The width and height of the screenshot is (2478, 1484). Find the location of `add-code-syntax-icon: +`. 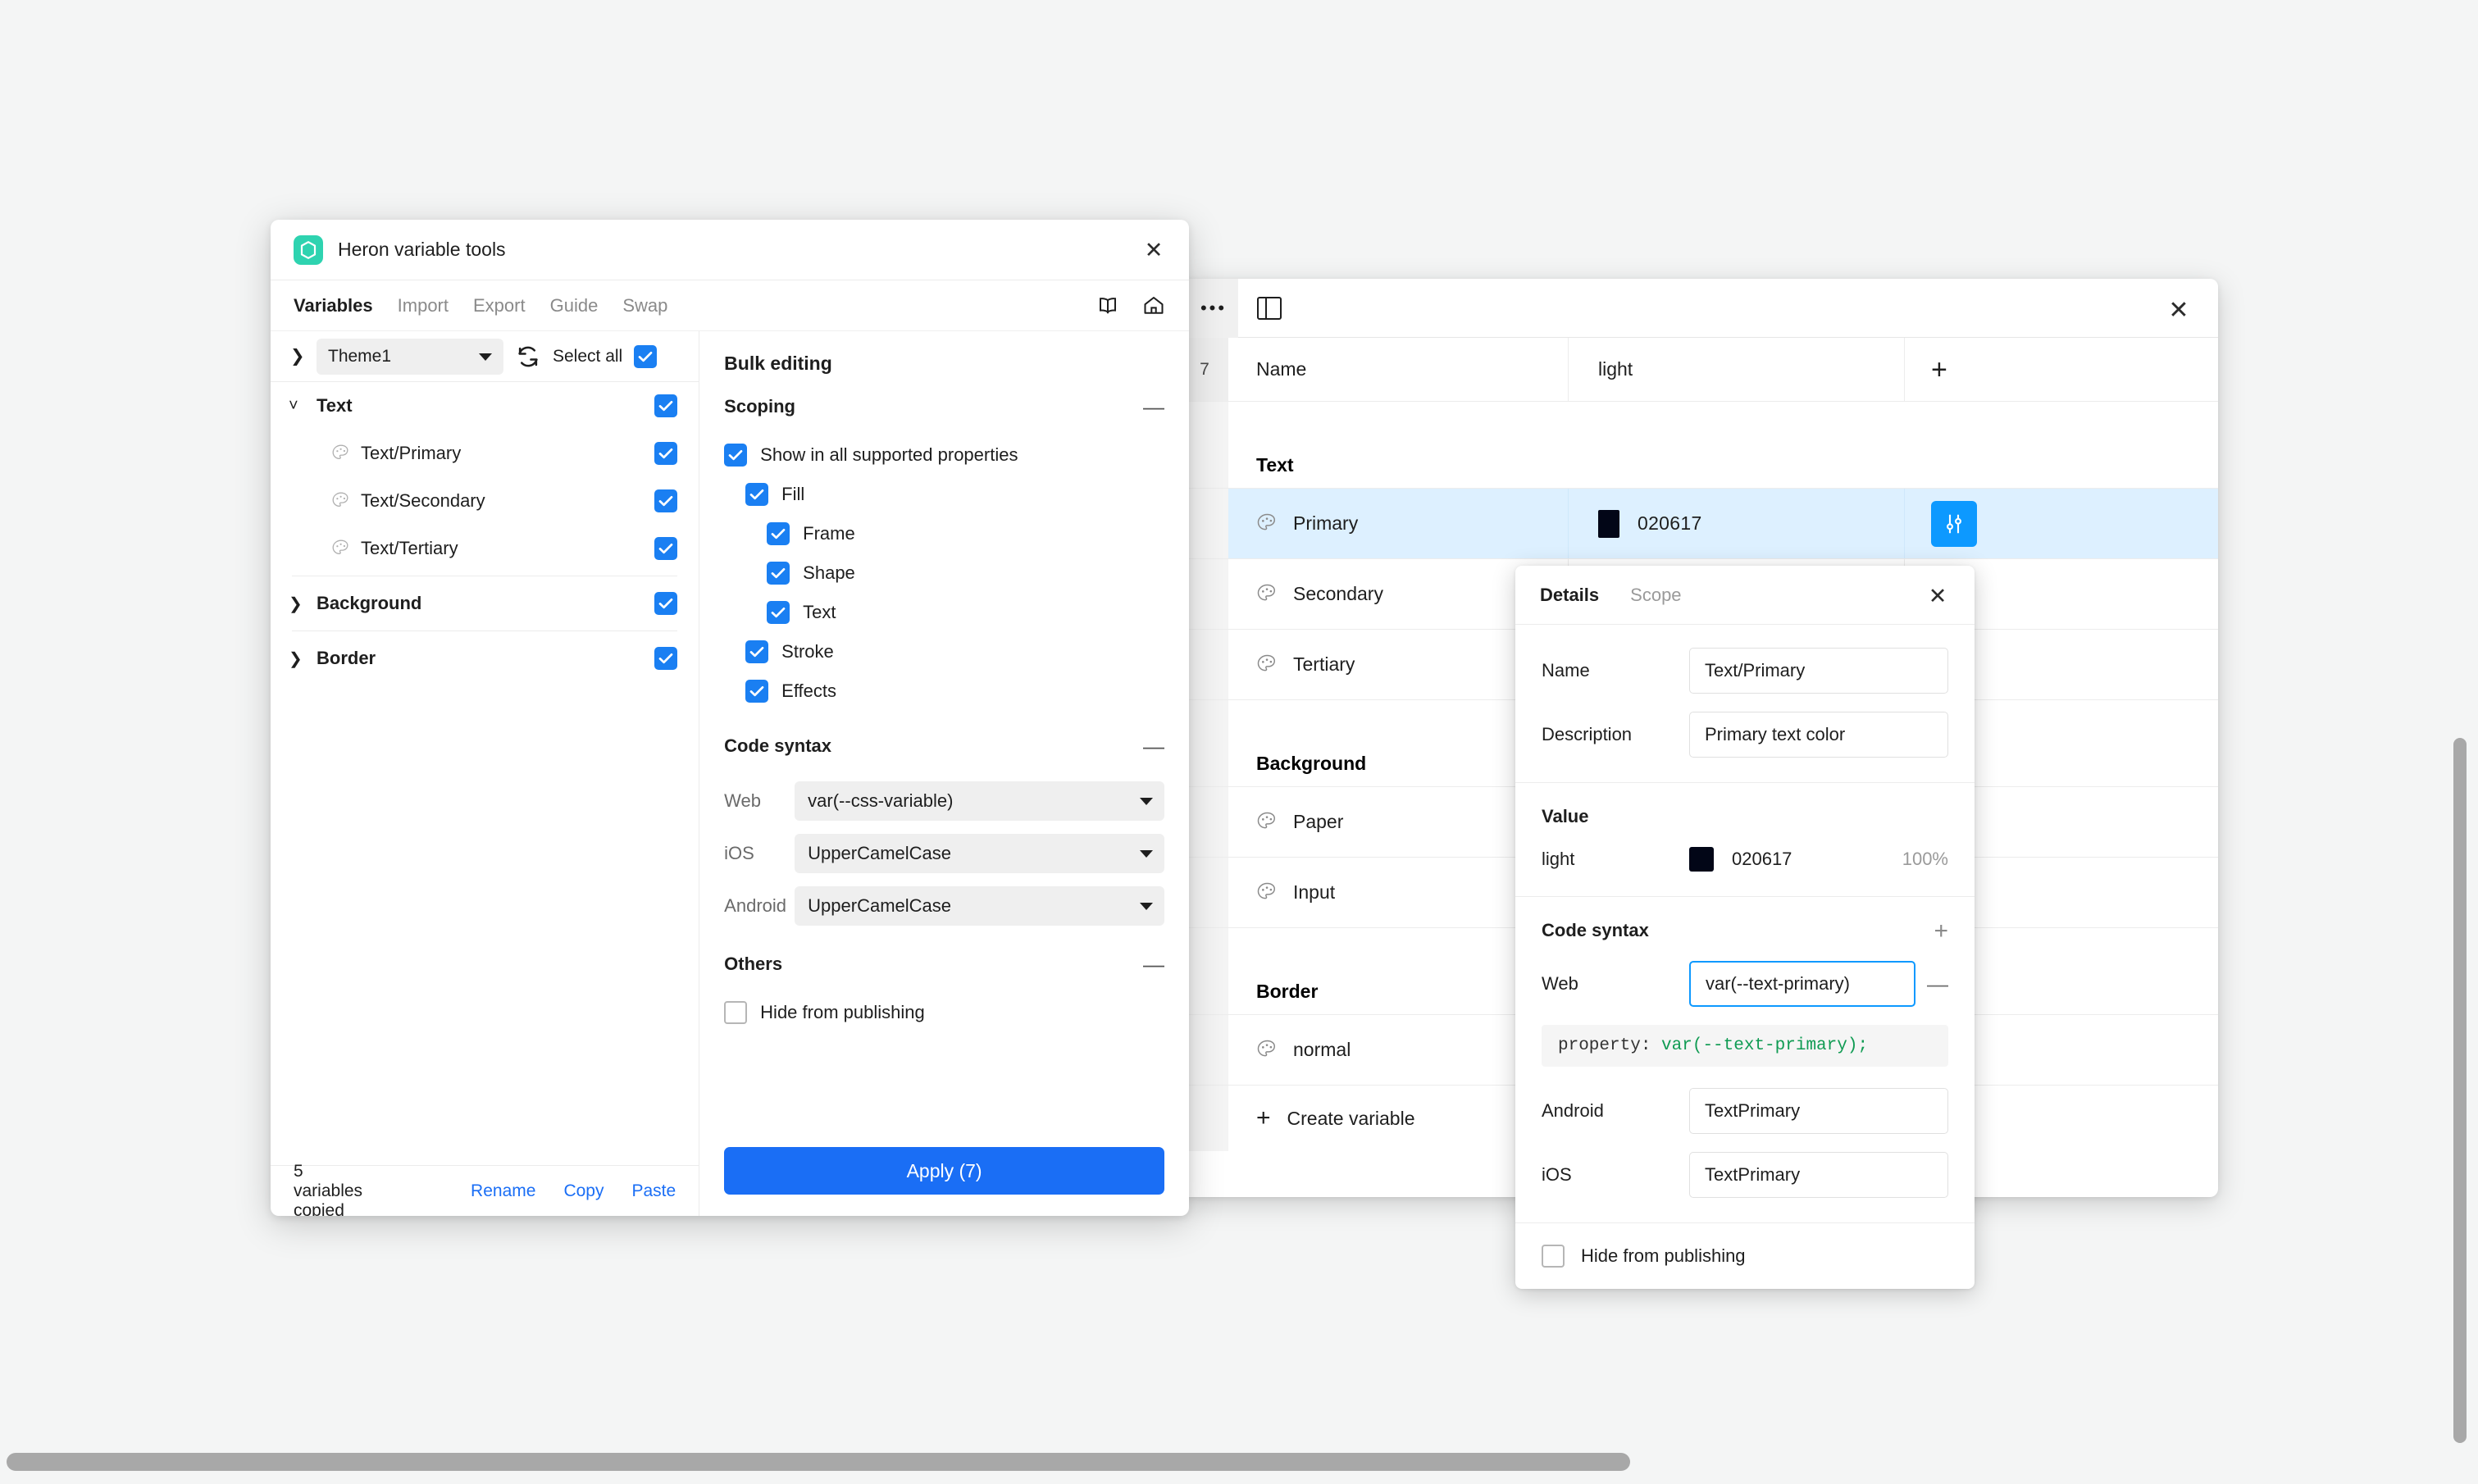

add-code-syntax-icon: + is located at coordinates (1941, 930).